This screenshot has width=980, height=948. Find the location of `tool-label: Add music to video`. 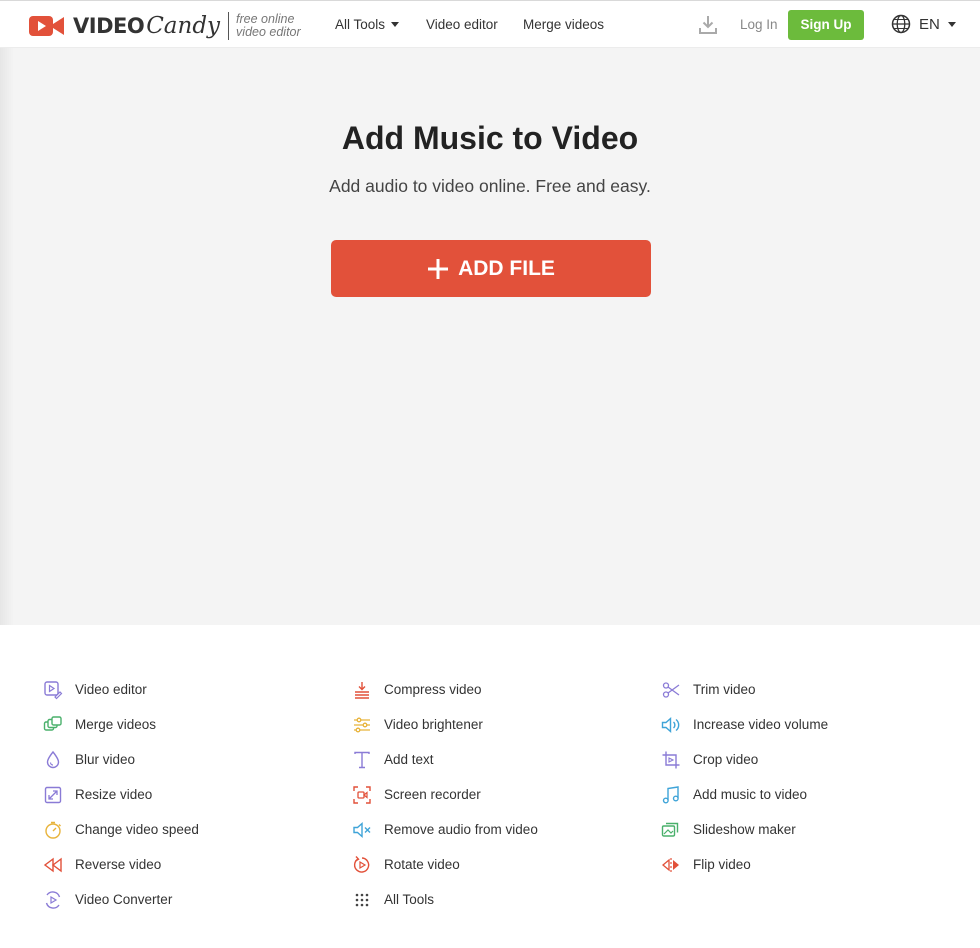

tool-label: Add music to video is located at coordinates (750, 794).